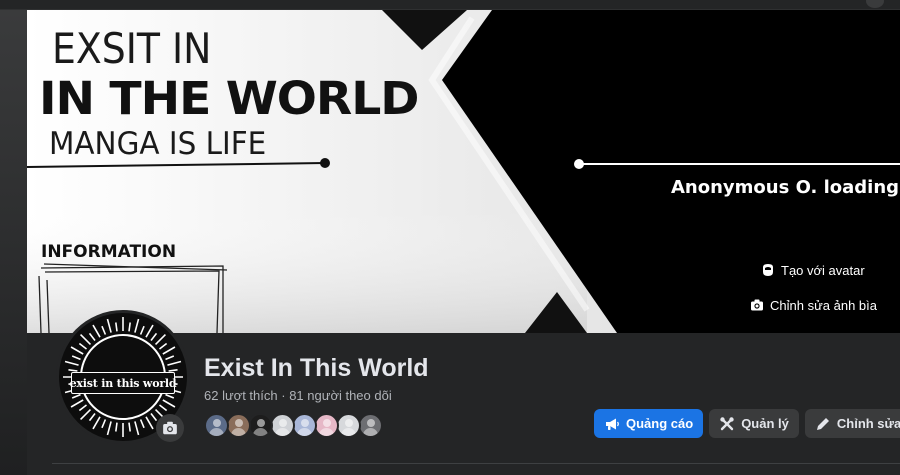 The width and height of the screenshot is (900, 475). Describe the element at coordinates (785, 187) in the screenshot. I see `cover-tagline: Anonymous O. loading` at that location.